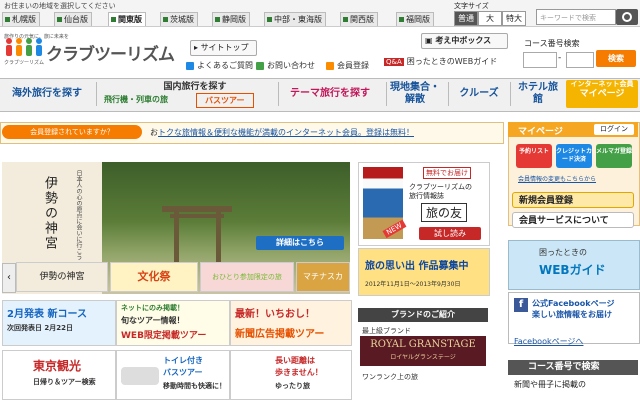 This screenshot has width=640, height=400. Describe the element at coordinates (430, 40) in the screenshot. I see `box-icon: ▣` at that location.